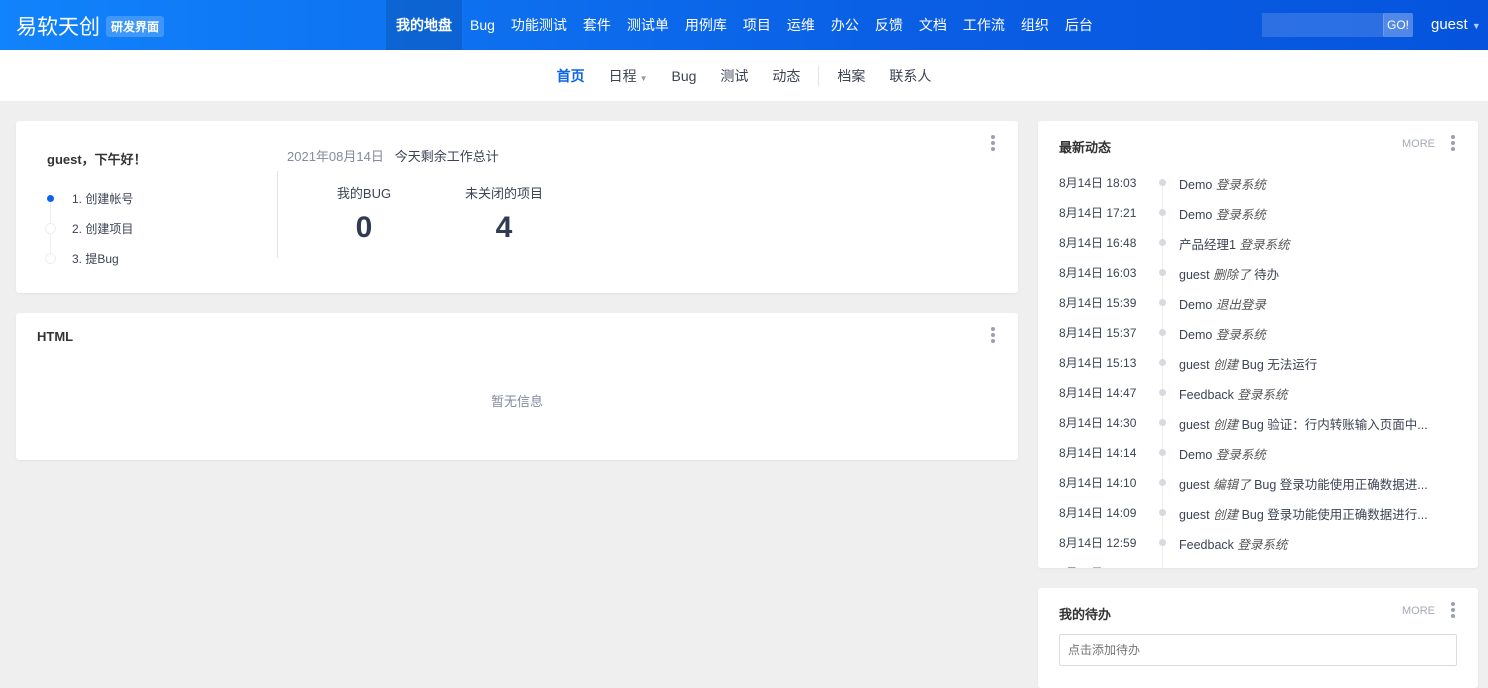 This screenshot has height=688, width=1488. What do you see at coordinates (1310, 273) in the screenshot?
I see `activity-text: guest 删除了 待办` at bounding box center [1310, 273].